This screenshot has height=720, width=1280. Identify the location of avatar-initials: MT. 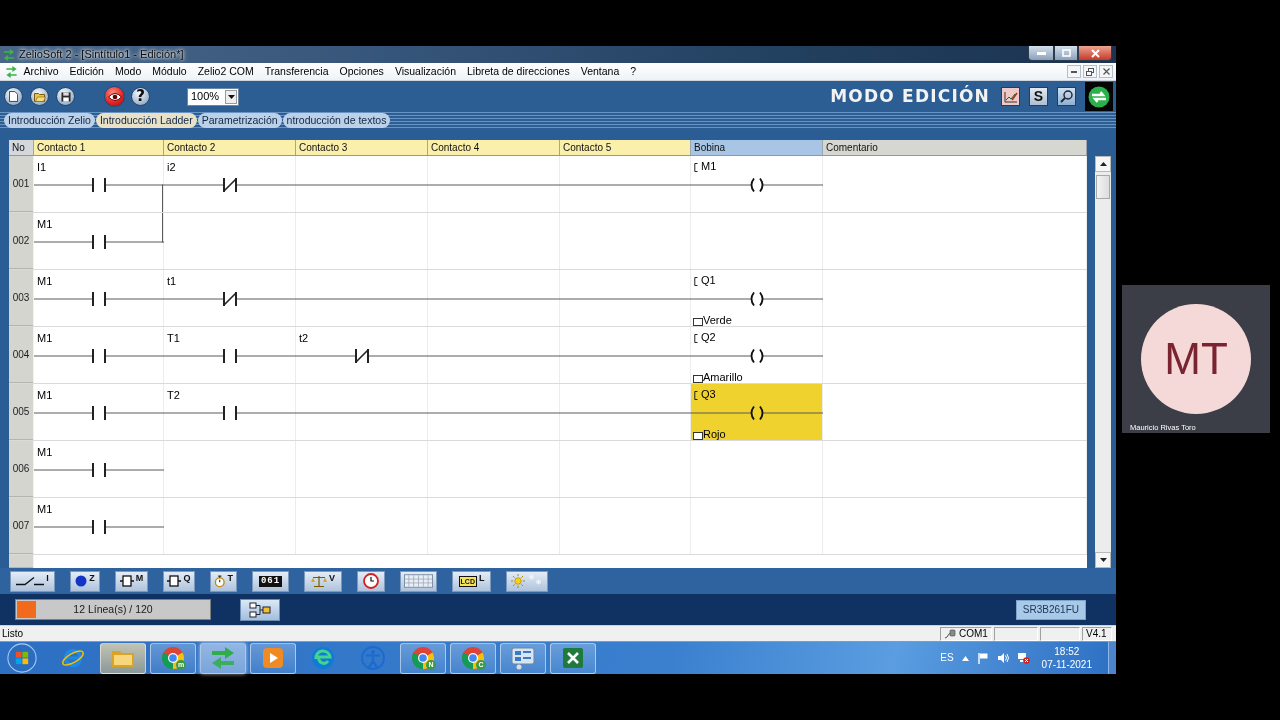
(1196, 359).